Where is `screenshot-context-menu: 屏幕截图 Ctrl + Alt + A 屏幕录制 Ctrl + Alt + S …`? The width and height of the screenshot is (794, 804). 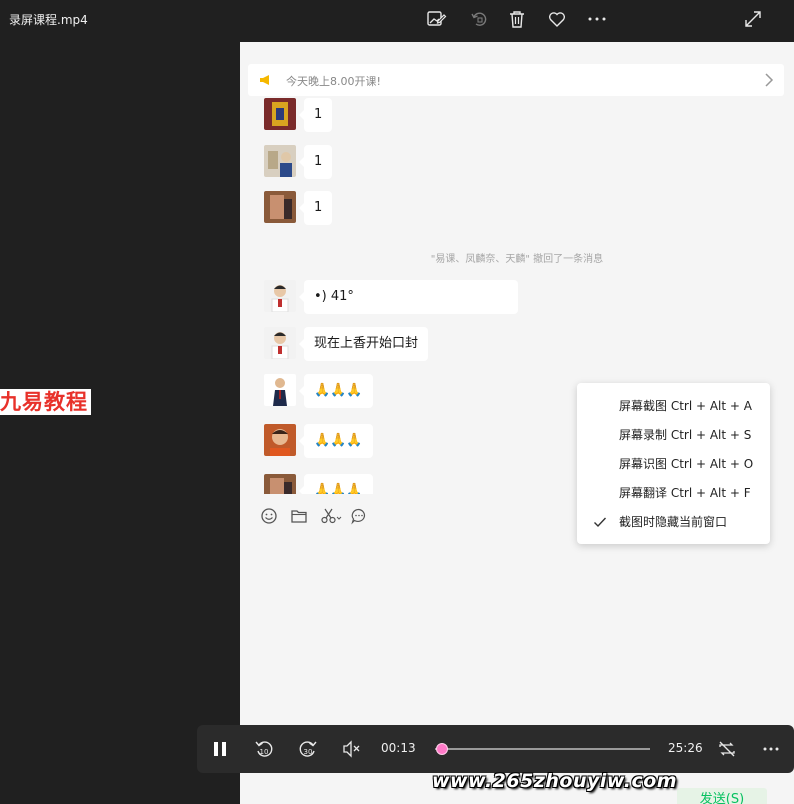
screenshot-context-menu: 屏幕截图 Ctrl + Alt + A 屏幕录制 Ctrl + Alt + S … is located at coordinates (673, 463).